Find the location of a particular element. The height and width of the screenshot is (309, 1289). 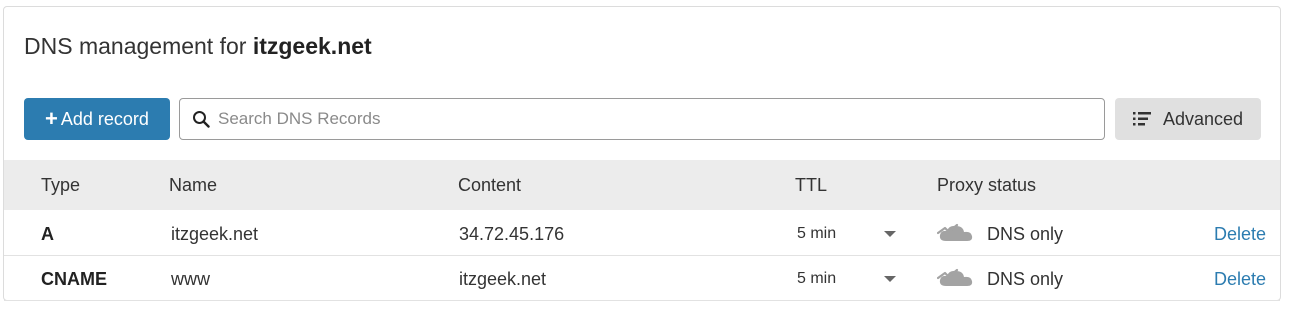

column-header-content: Content is located at coordinates (489, 185).